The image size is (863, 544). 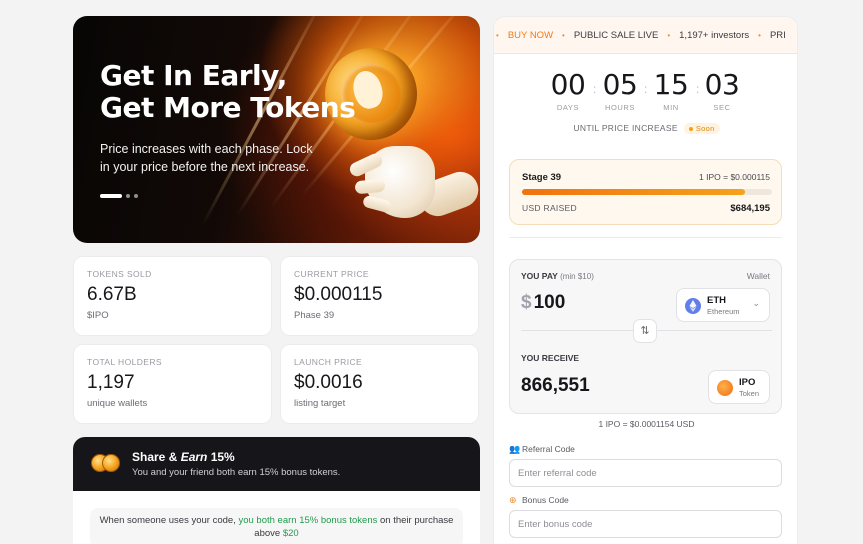 What do you see at coordinates (112, 294) in the screenshot?
I see `stat-value: 6.67B` at bounding box center [112, 294].